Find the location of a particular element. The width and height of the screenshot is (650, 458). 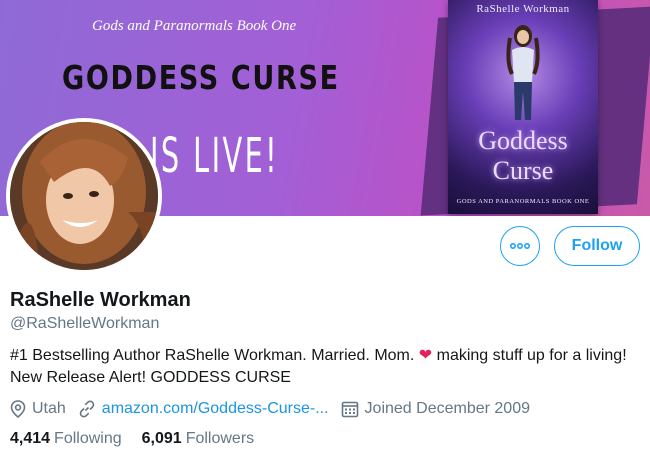

follow-button: Follow is located at coordinates (597, 246).